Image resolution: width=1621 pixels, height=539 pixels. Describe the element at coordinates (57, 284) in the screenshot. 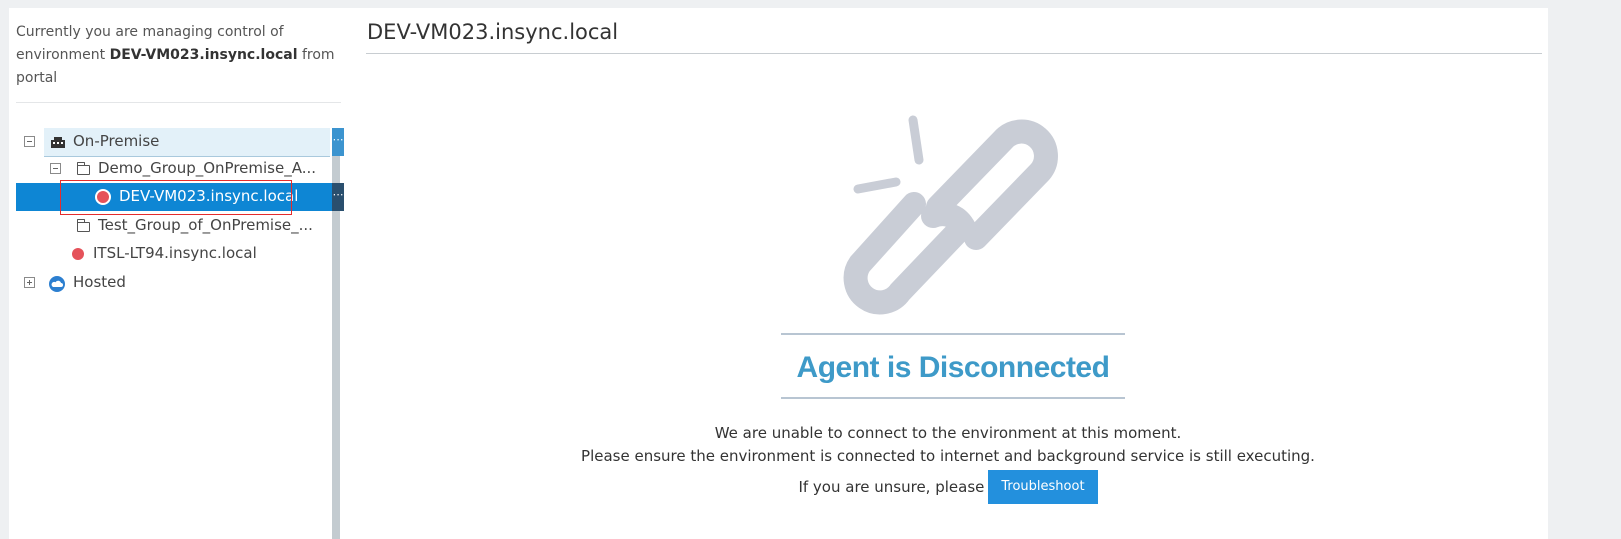

I see `cloud-icon` at that location.